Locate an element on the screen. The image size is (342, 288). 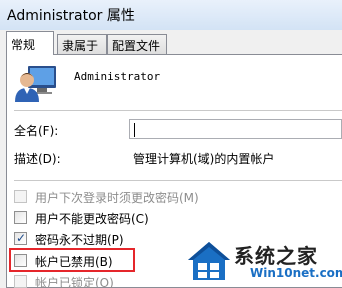
text-caret is located at coordinates (134, 129).